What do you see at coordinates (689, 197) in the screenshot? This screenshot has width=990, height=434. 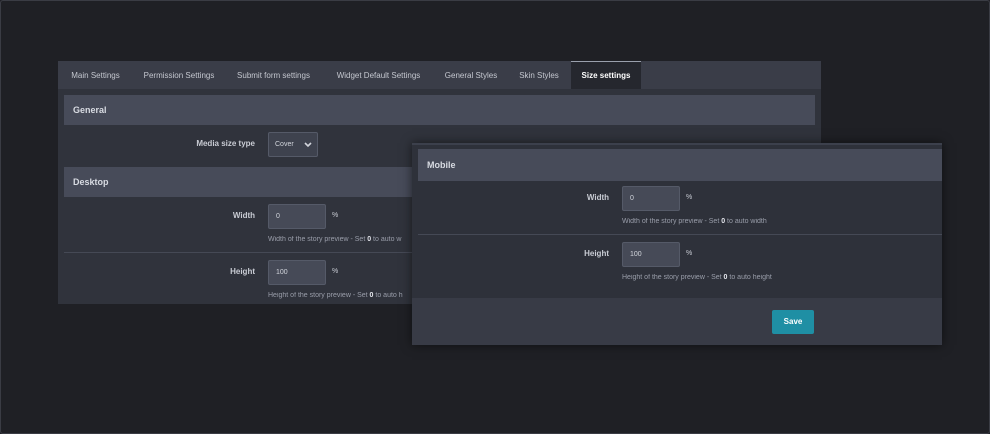 I see `mobile-width-unit: %` at bounding box center [689, 197].